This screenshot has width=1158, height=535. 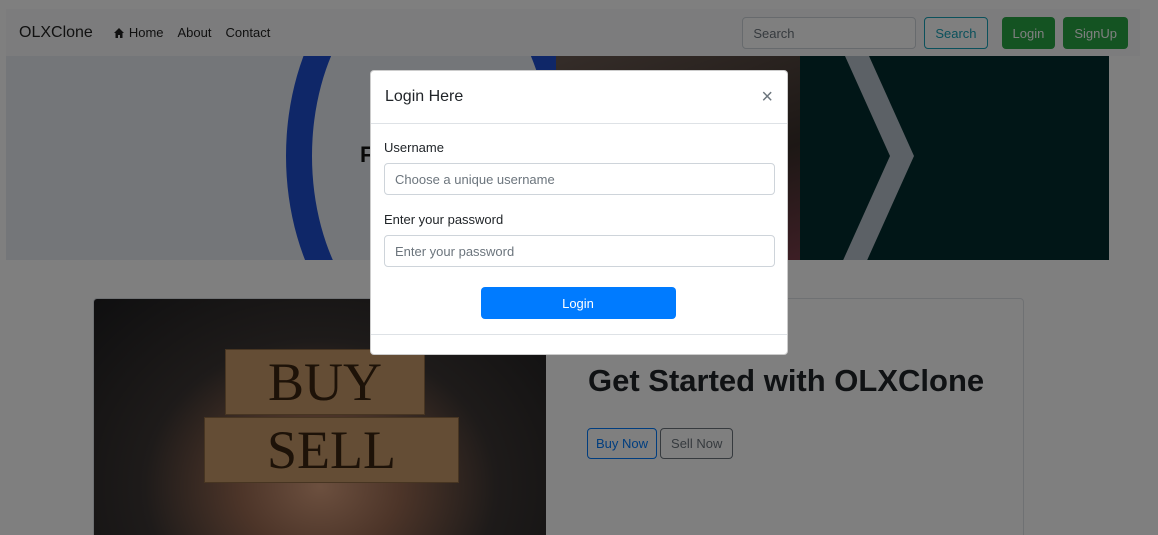 What do you see at coordinates (579, 97) in the screenshot?
I see `modal-header: Login Here ×` at bounding box center [579, 97].